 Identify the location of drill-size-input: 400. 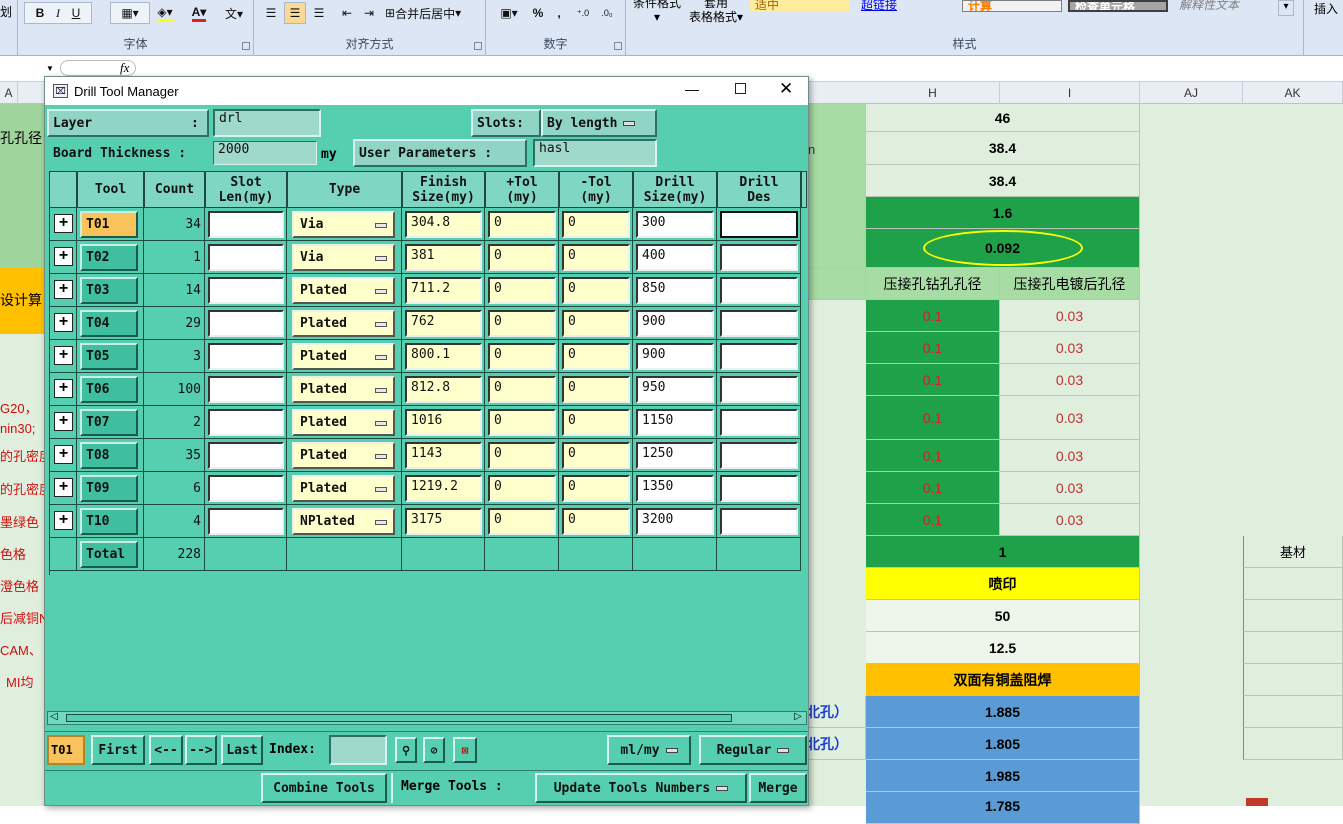
(675, 257).